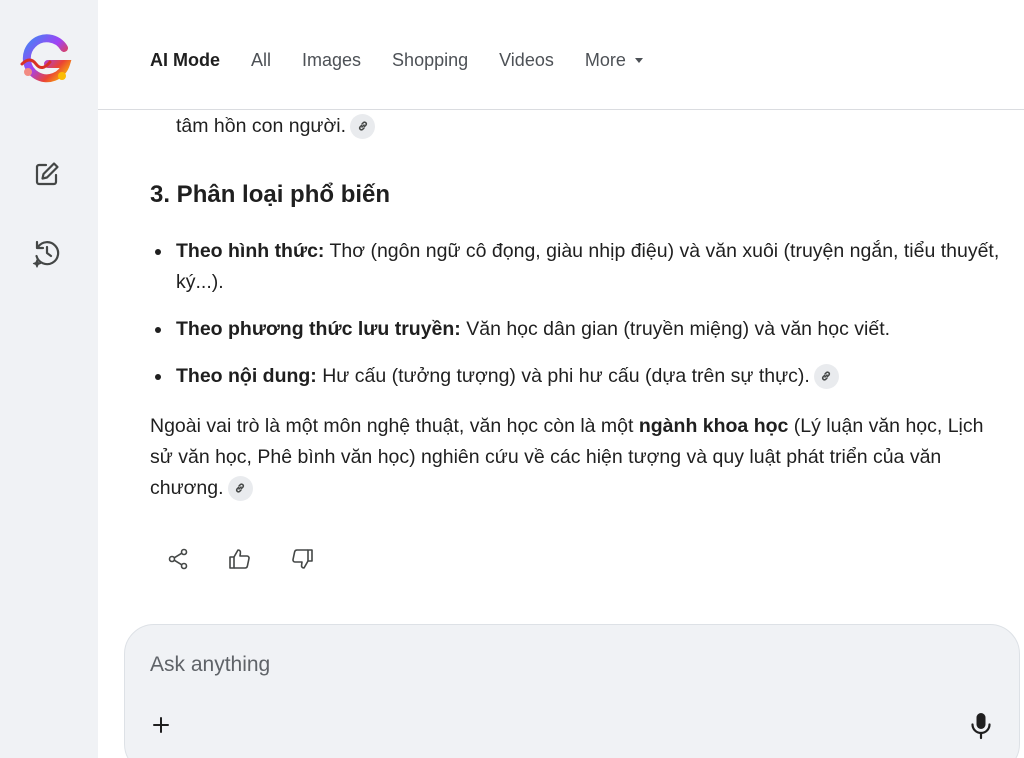 This screenshot has width=1024, height=758. I want to click on share-icon, so click(178, 561).